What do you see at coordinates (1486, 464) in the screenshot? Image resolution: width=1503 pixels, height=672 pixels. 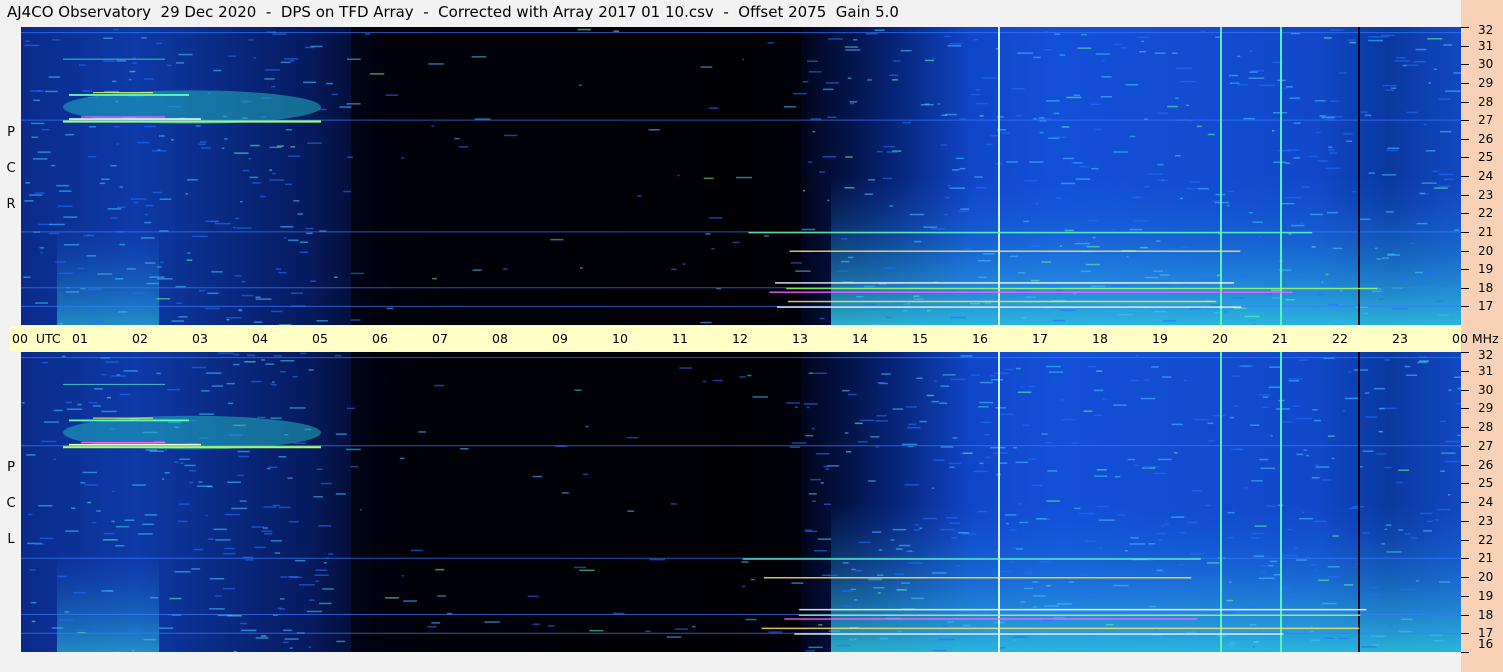 I see `mhz-tick-label: 26` at bounding box center [1486, 464].